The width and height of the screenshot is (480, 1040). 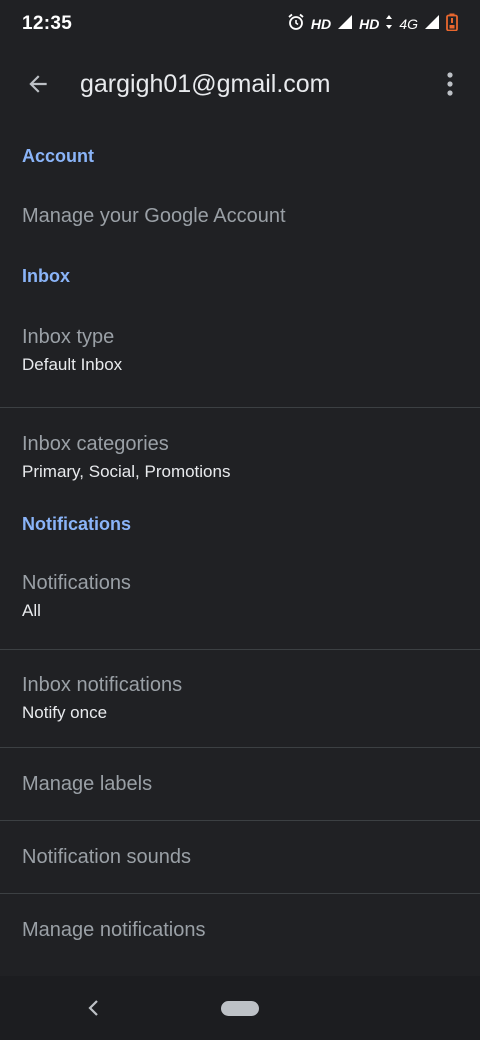 I want to click on signal-icon, so click(x=345, y=24).